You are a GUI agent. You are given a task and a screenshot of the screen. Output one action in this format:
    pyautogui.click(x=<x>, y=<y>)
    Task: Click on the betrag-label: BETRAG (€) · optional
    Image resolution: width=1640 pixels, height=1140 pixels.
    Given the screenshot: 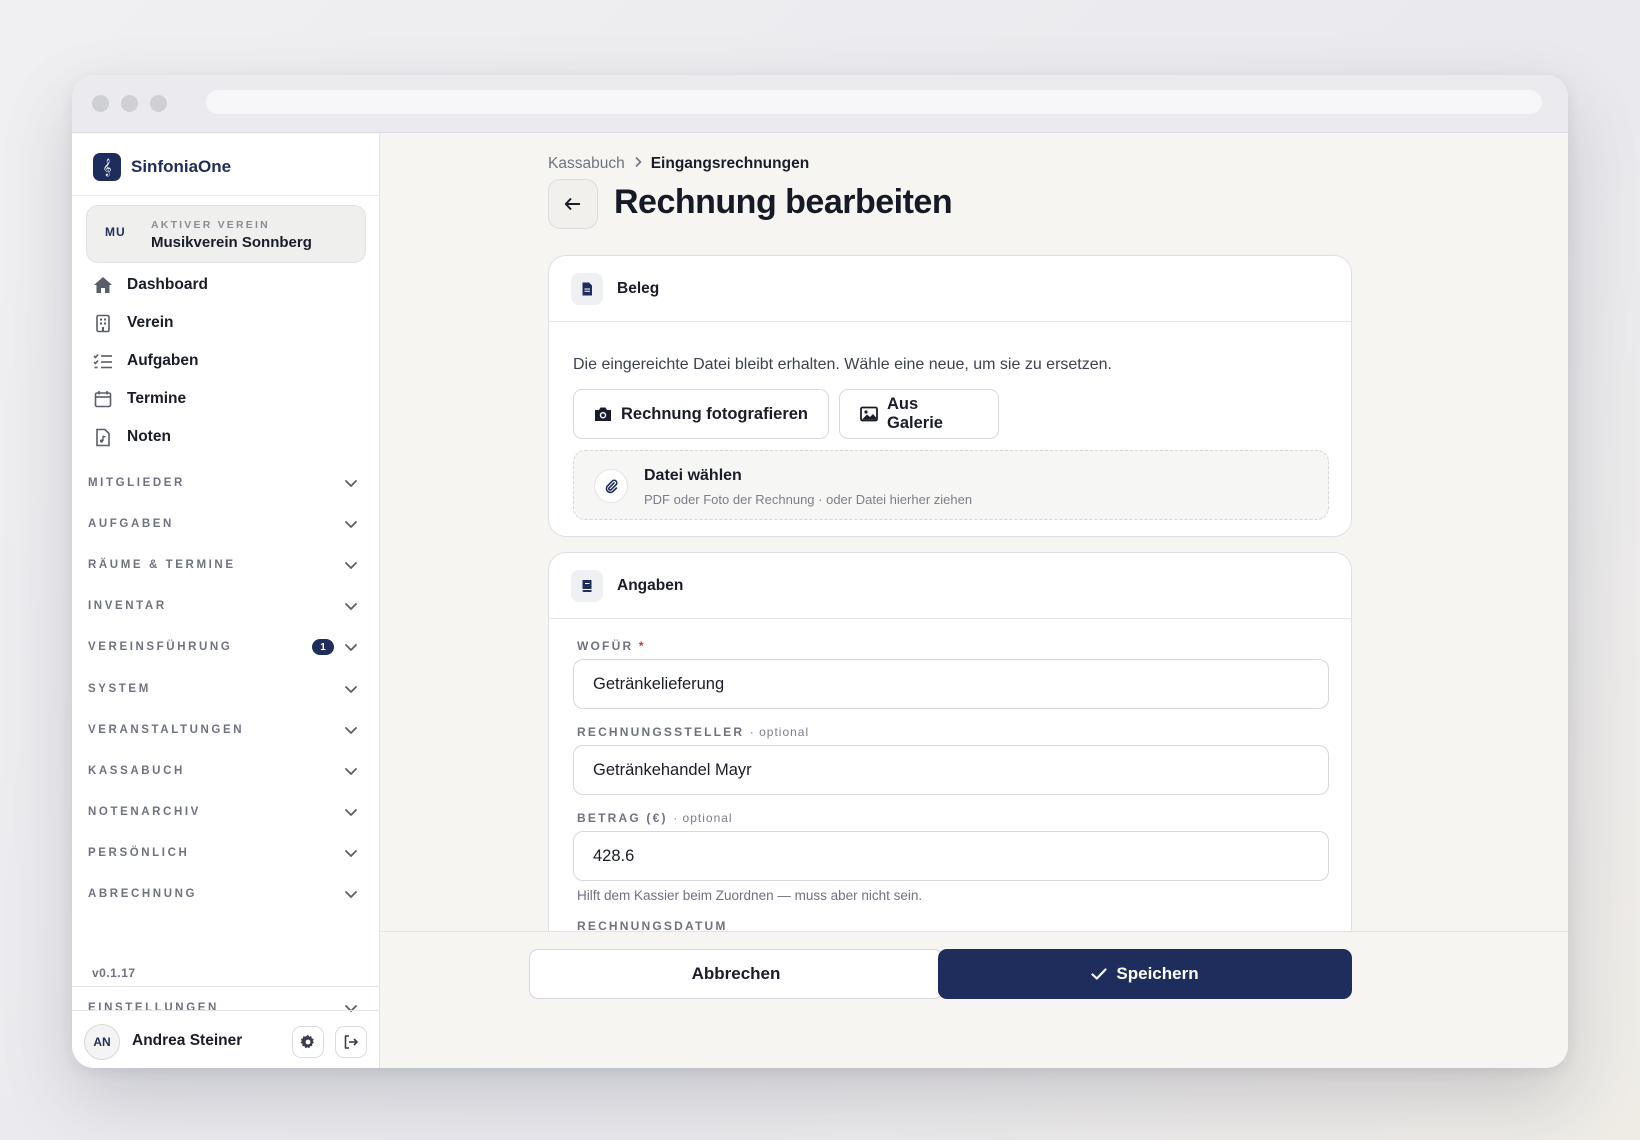 What is the action you would take?
    pyautogui.click(x=655, y=818)
    